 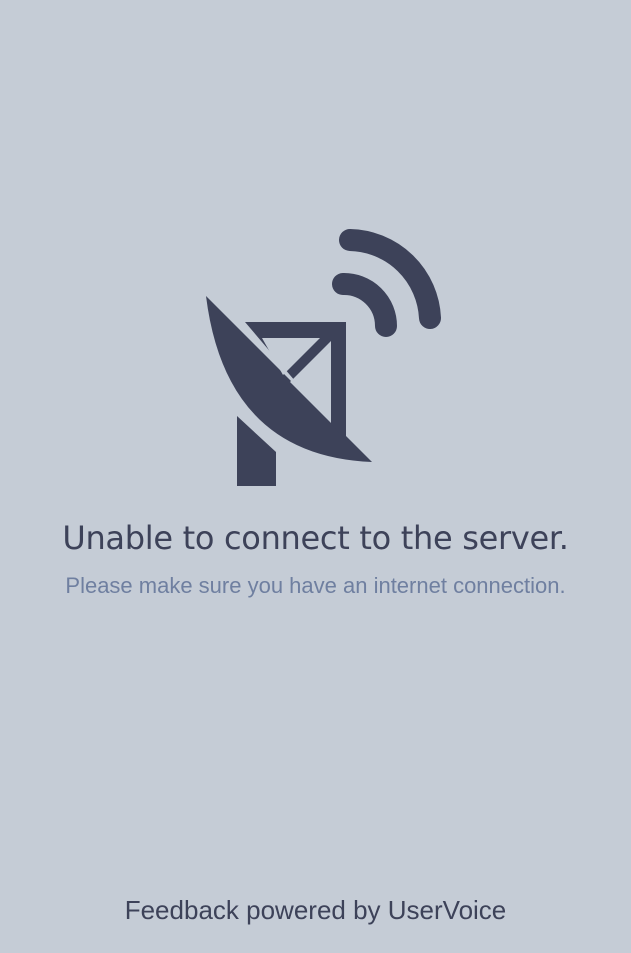 What do you see at coordinates (315, 910) in the screenshot?
I see `uservoice-footer-link: Feedback powered by UserVoice` at bounding box center [315, 910].